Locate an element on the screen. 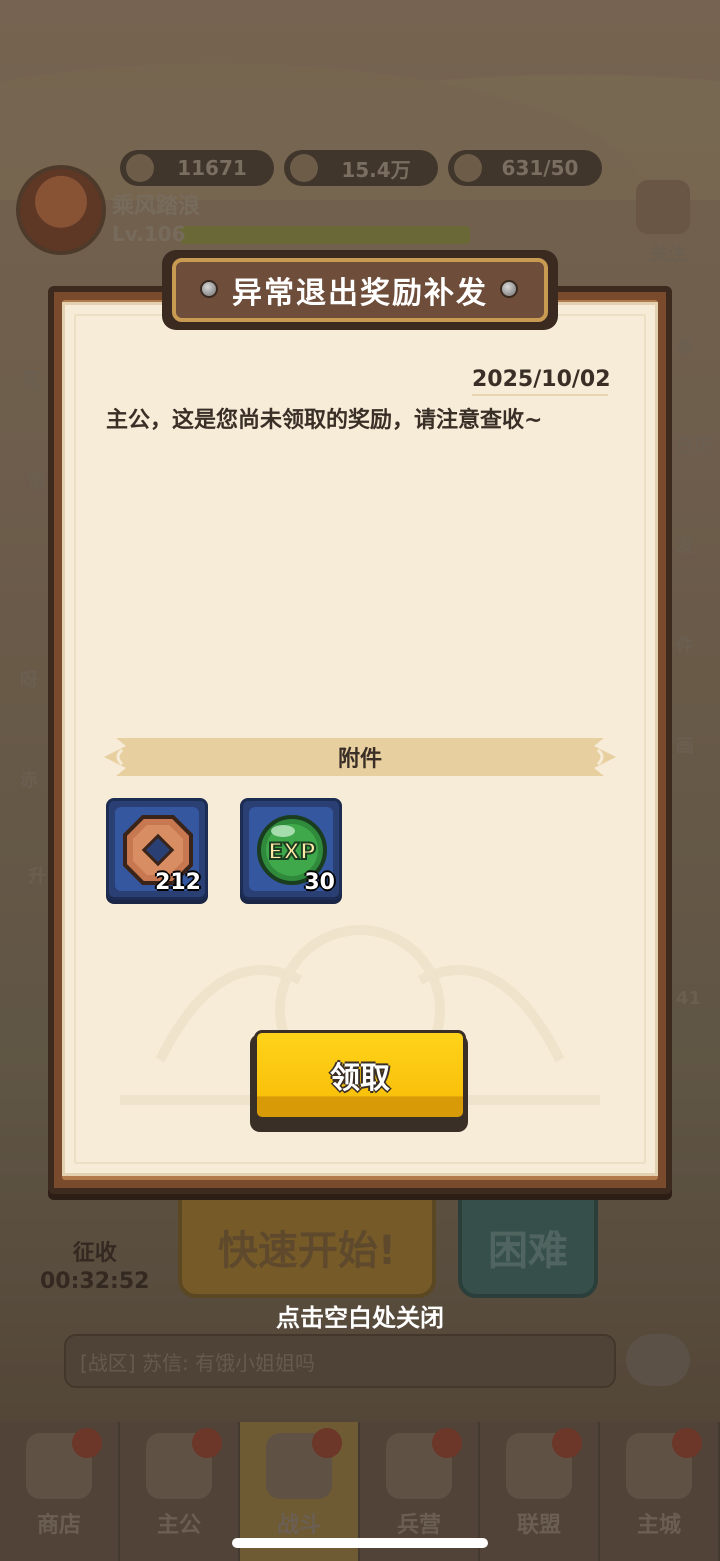 The width and height of the screenshot is (720, 1561). attachment-item-exp: EXP 30 is located at coordinates (291, 849).